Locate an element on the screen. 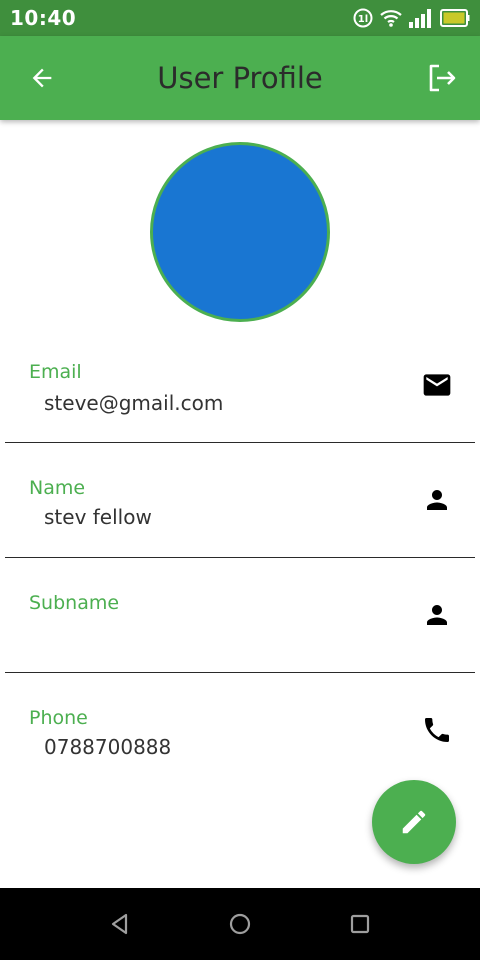 The height and width of the screenshot is (960, 480). logout-button is located at coordinates (442, 78).